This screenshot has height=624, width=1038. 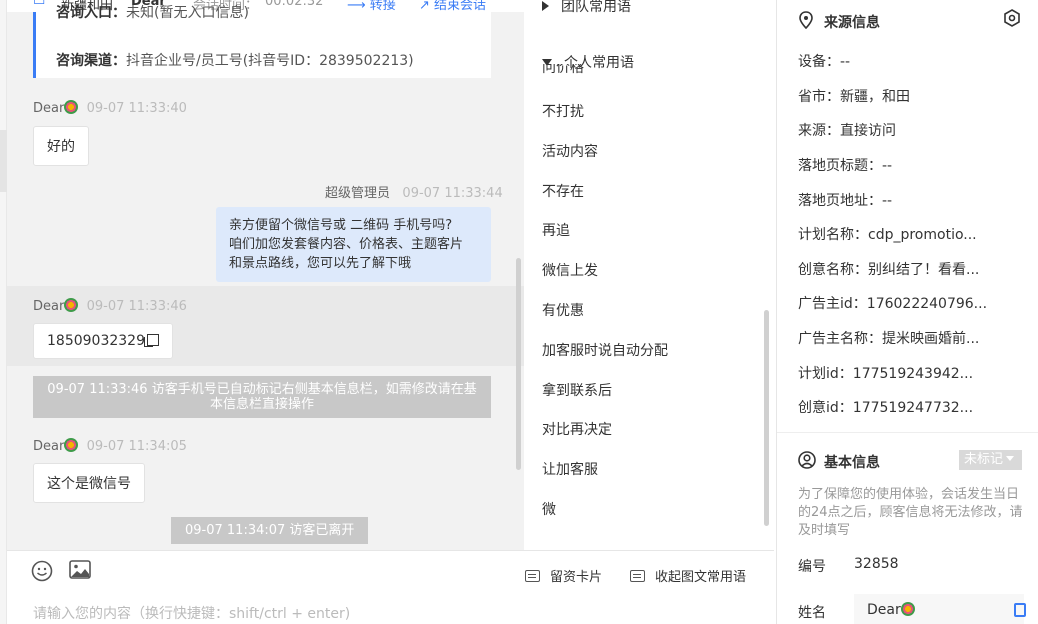 I want to click on chat-scrollbar, so click(x=518, y=364).